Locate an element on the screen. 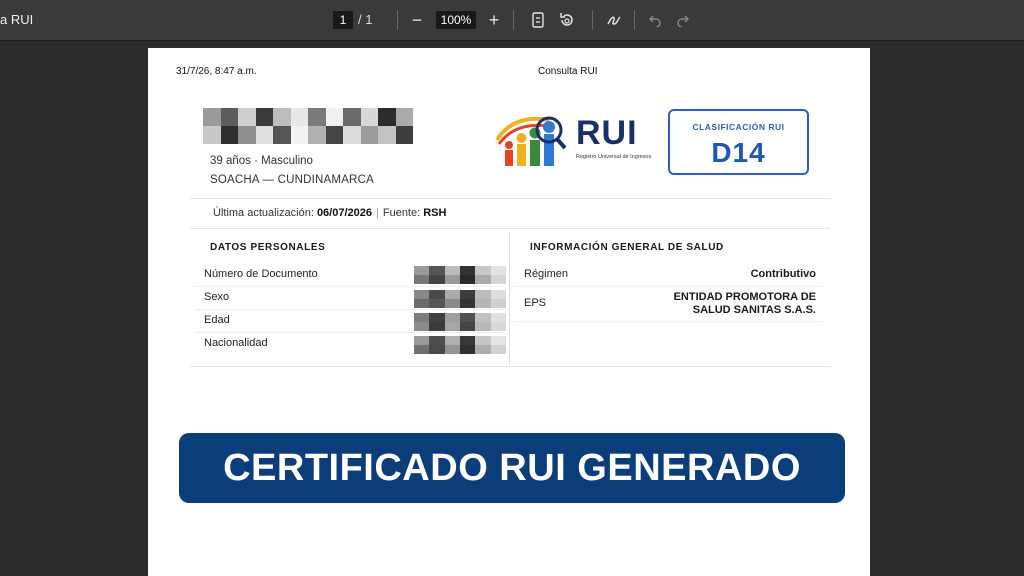 This screenshot has height=576, width=1024. zoom-level-input: 100% is located at coordinates (456, 20).